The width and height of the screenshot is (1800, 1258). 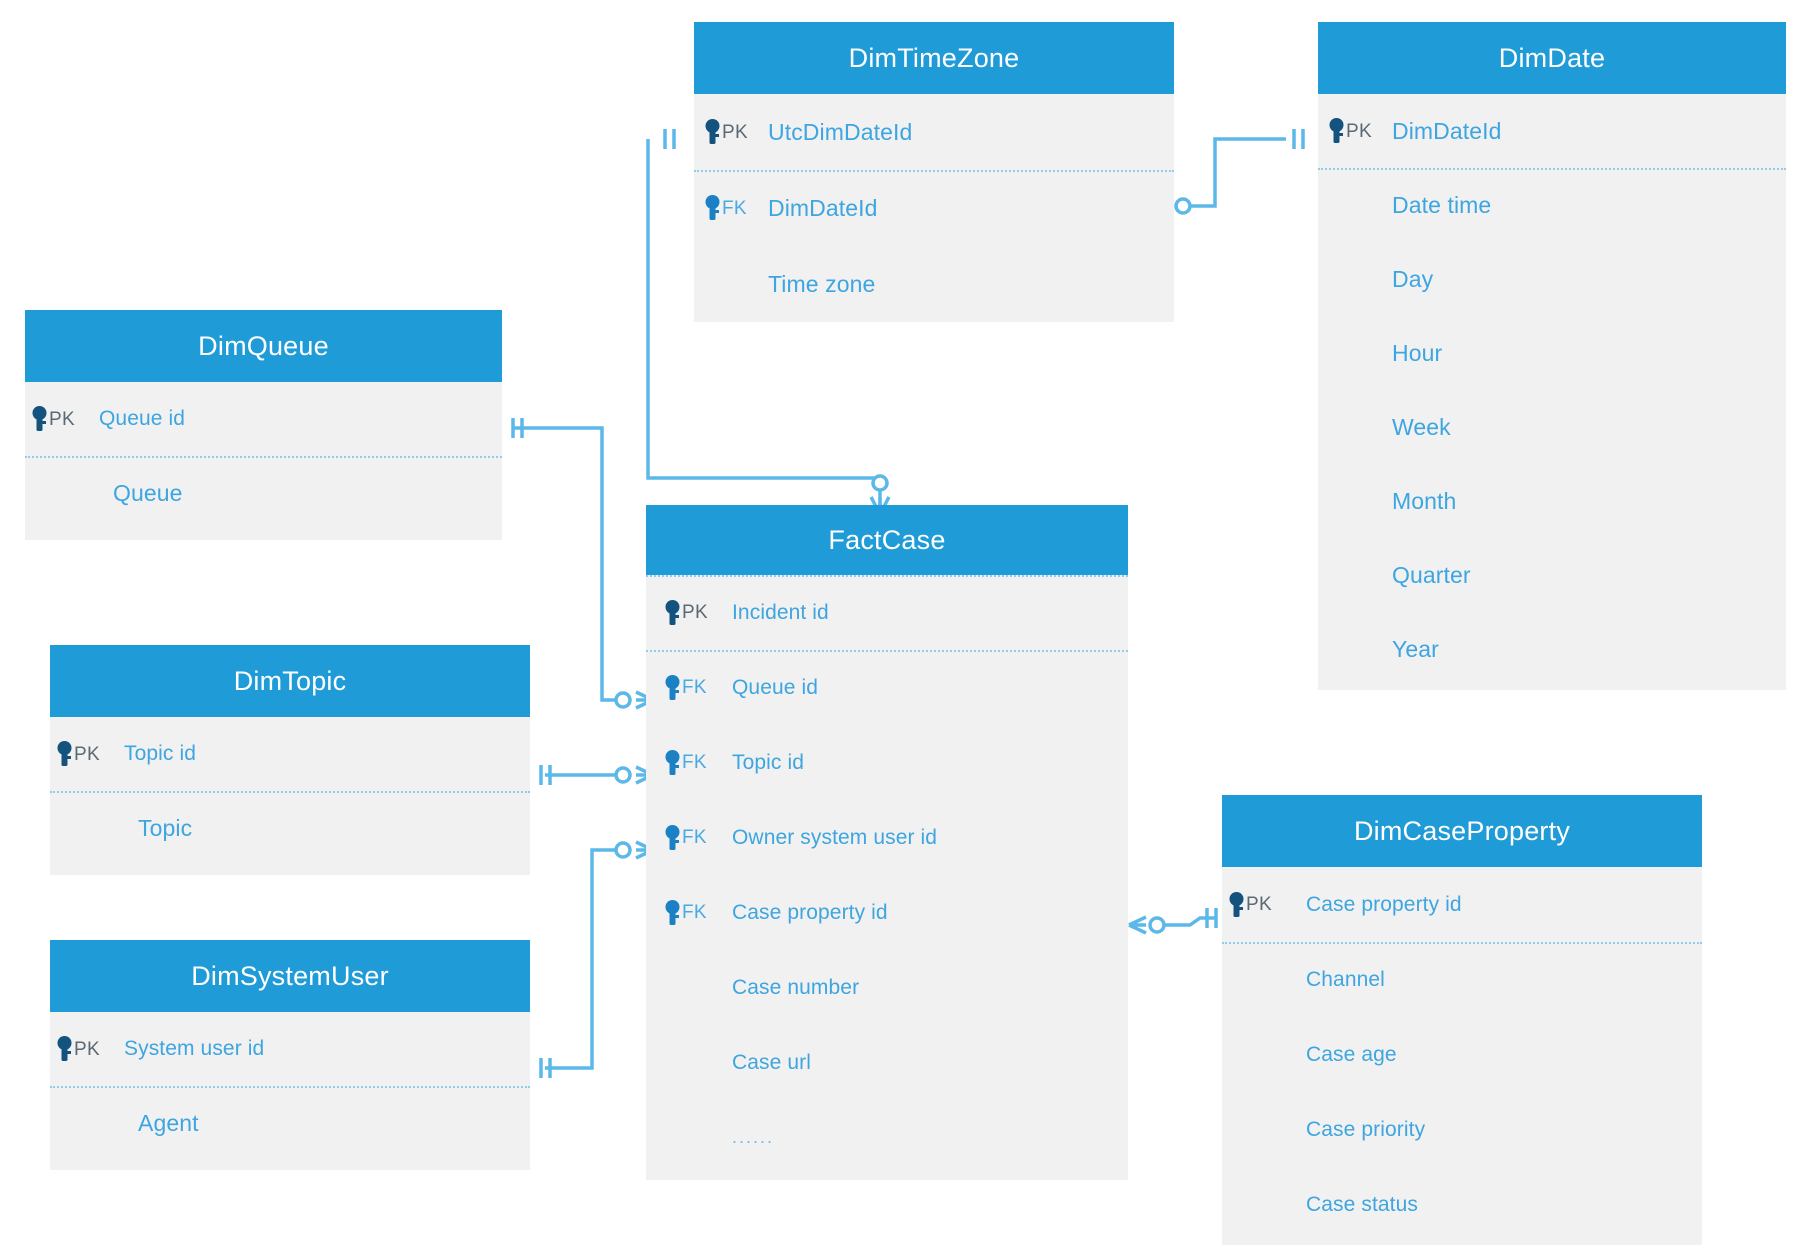 I want to click on field-row: PK Topic id, so click(x=290, y=754).